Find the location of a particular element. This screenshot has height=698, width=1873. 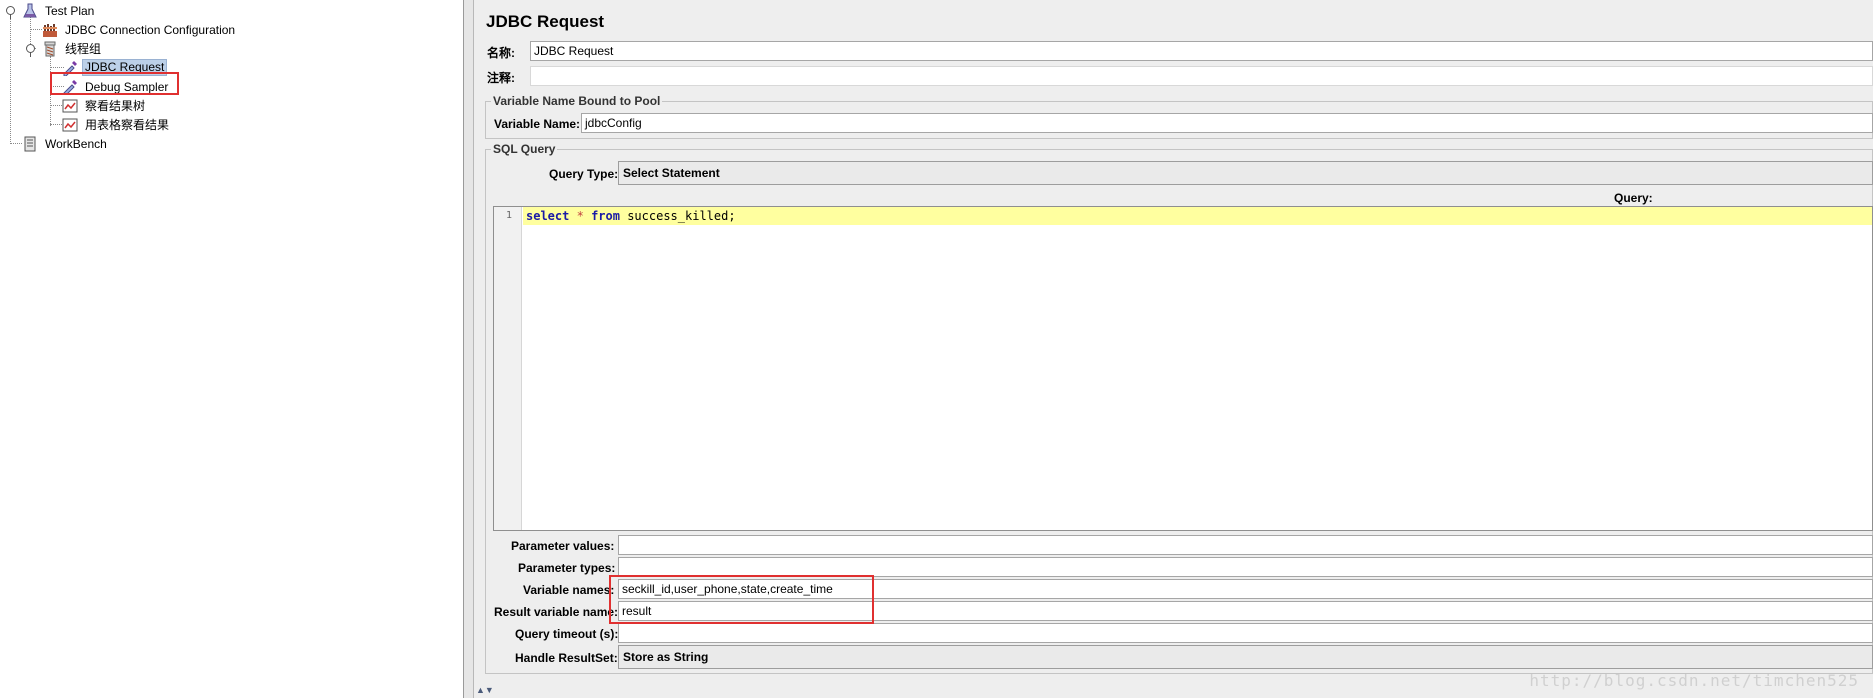

name-field: JDBC Request is located at coordinates (1201, 51).